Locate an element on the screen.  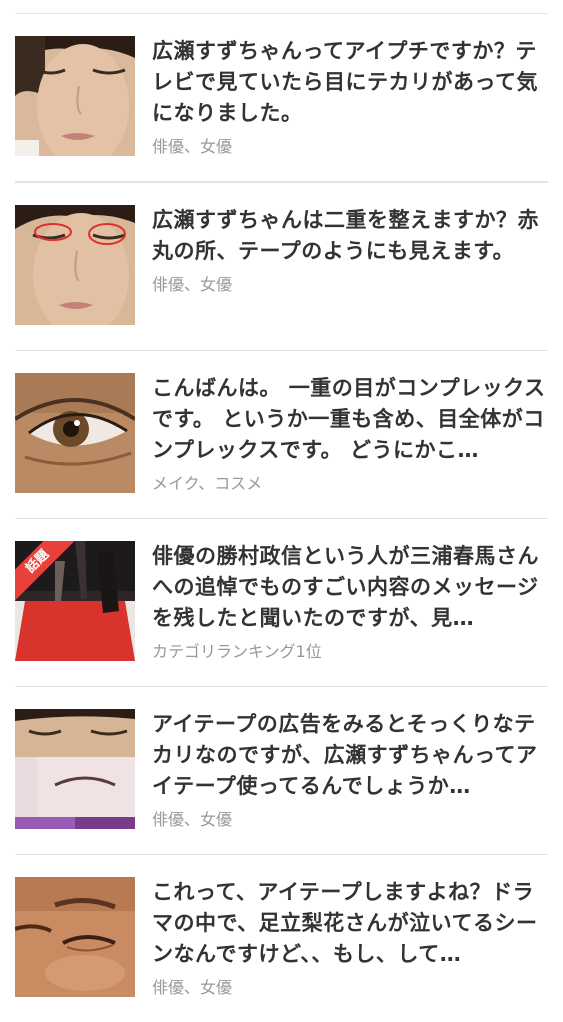
category-label: メイク、コスメ is located at coordinates (207, 483).